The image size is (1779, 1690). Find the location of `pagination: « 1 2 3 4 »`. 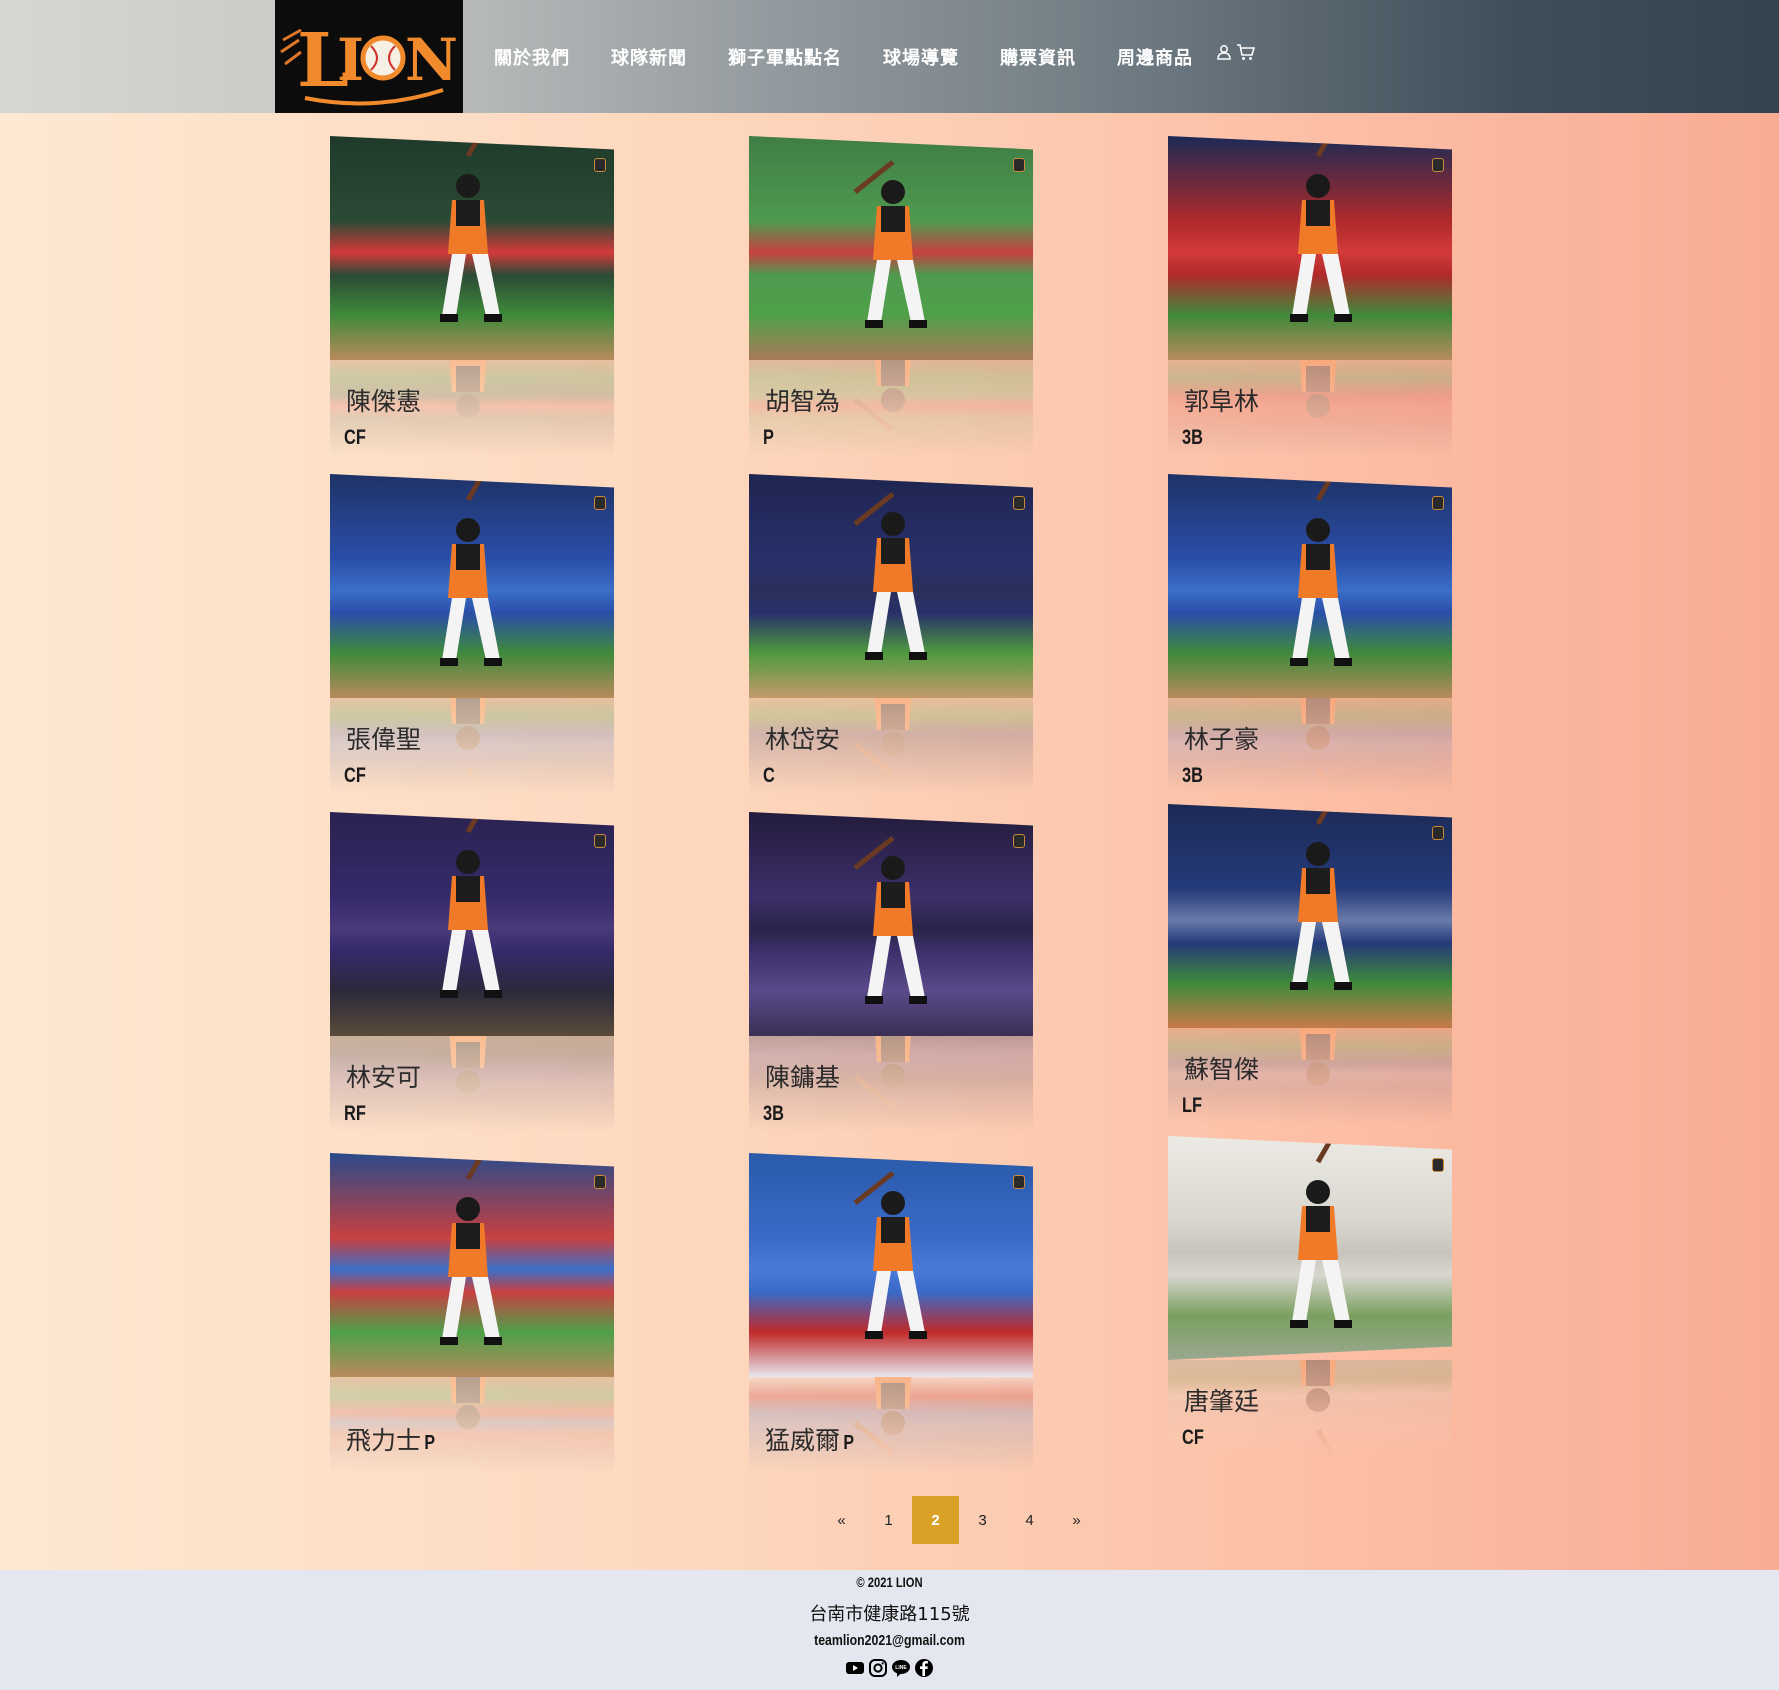

pagination: « 1 2 3 4 » is located at coordinates (959, 1520).